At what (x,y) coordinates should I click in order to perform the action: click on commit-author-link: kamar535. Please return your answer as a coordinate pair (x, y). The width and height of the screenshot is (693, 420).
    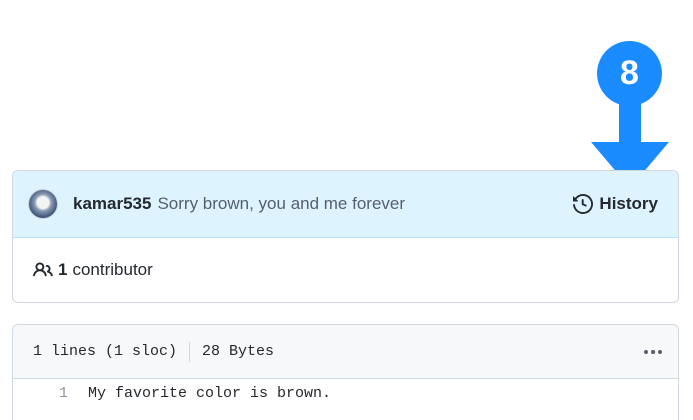
    Looking at the image, I should click on (112, 204).